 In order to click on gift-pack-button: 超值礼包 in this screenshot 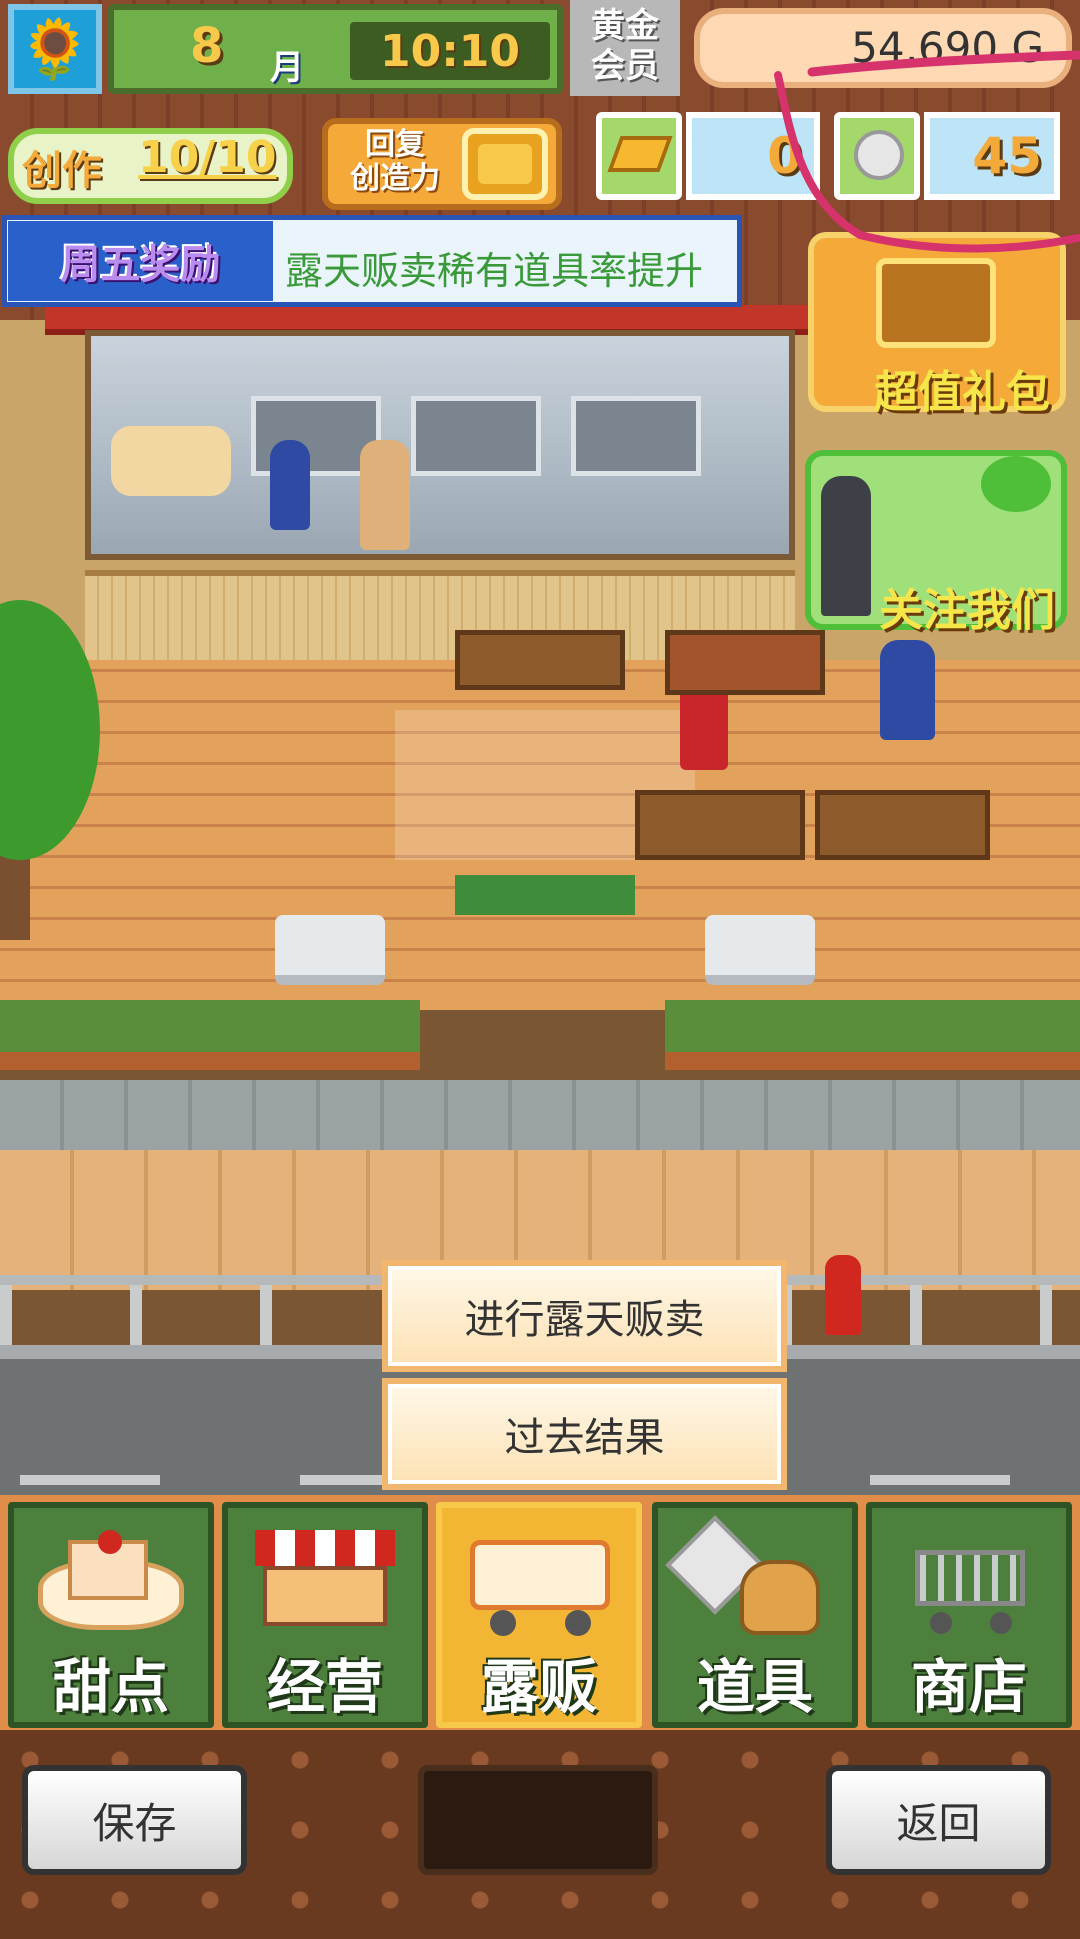, I will do `click(937, 325)`.